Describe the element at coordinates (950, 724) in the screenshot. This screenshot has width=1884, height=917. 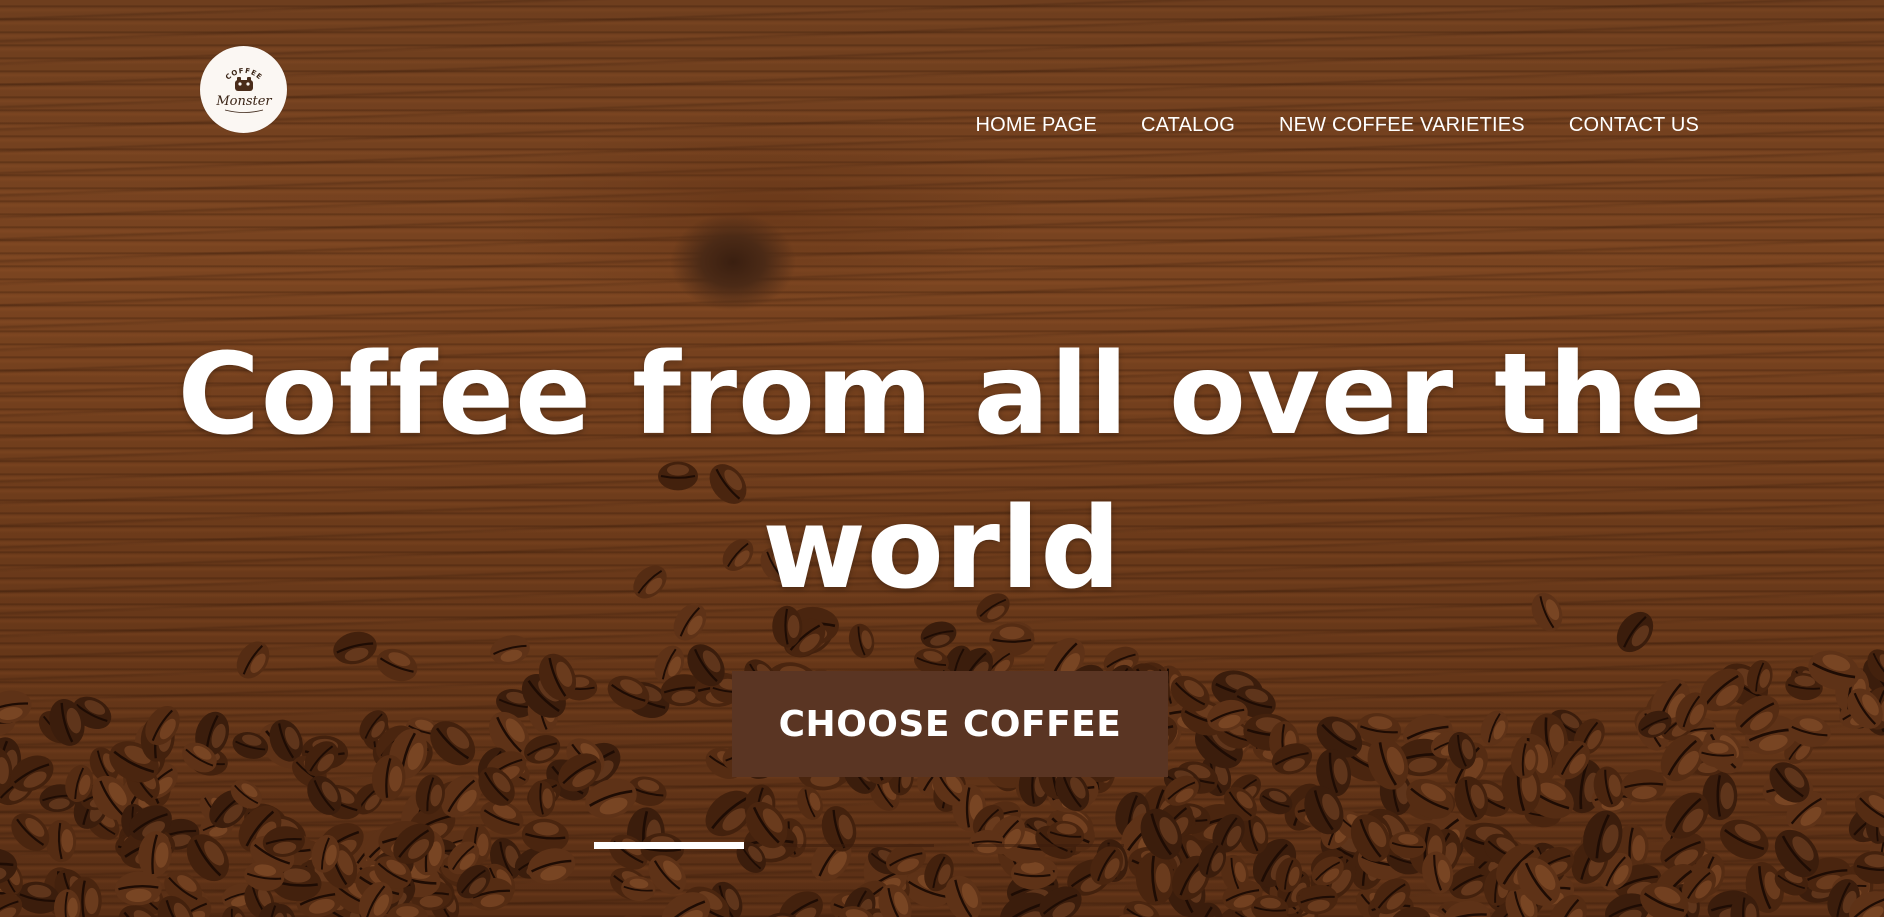
I see `choose-coffee-button: CHOOSE COFFEE` at that location.